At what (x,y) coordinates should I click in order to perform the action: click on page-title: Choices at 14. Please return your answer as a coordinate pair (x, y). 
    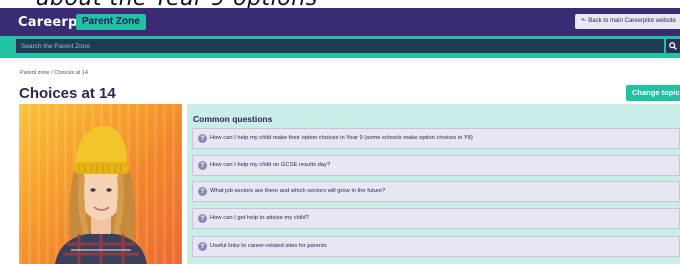
    Looking at the image, I should click on (67, 93).